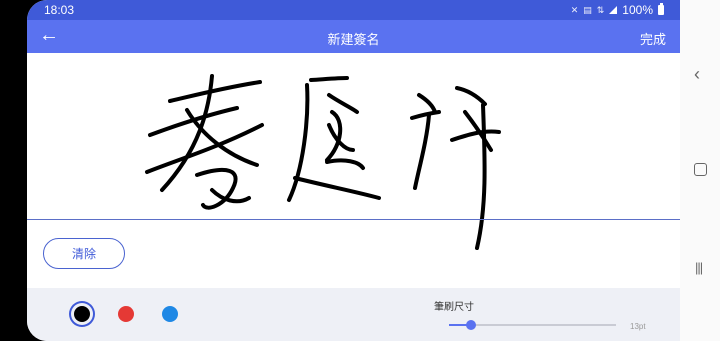  Describe the element at coordinates (353, 314) in the screenshot. I see `brush-toolbar: 筆刷尺寸 13pt` at that location.